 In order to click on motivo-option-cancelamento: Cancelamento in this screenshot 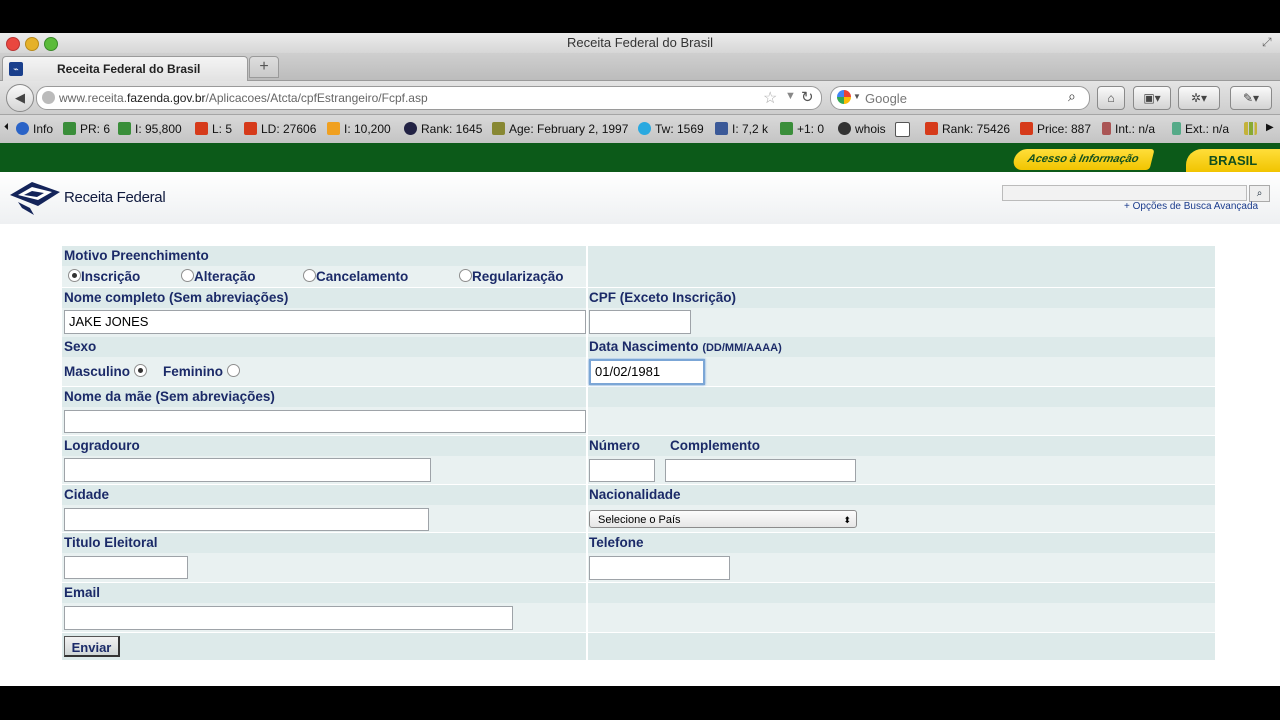, I will do `click(355, 276)`.